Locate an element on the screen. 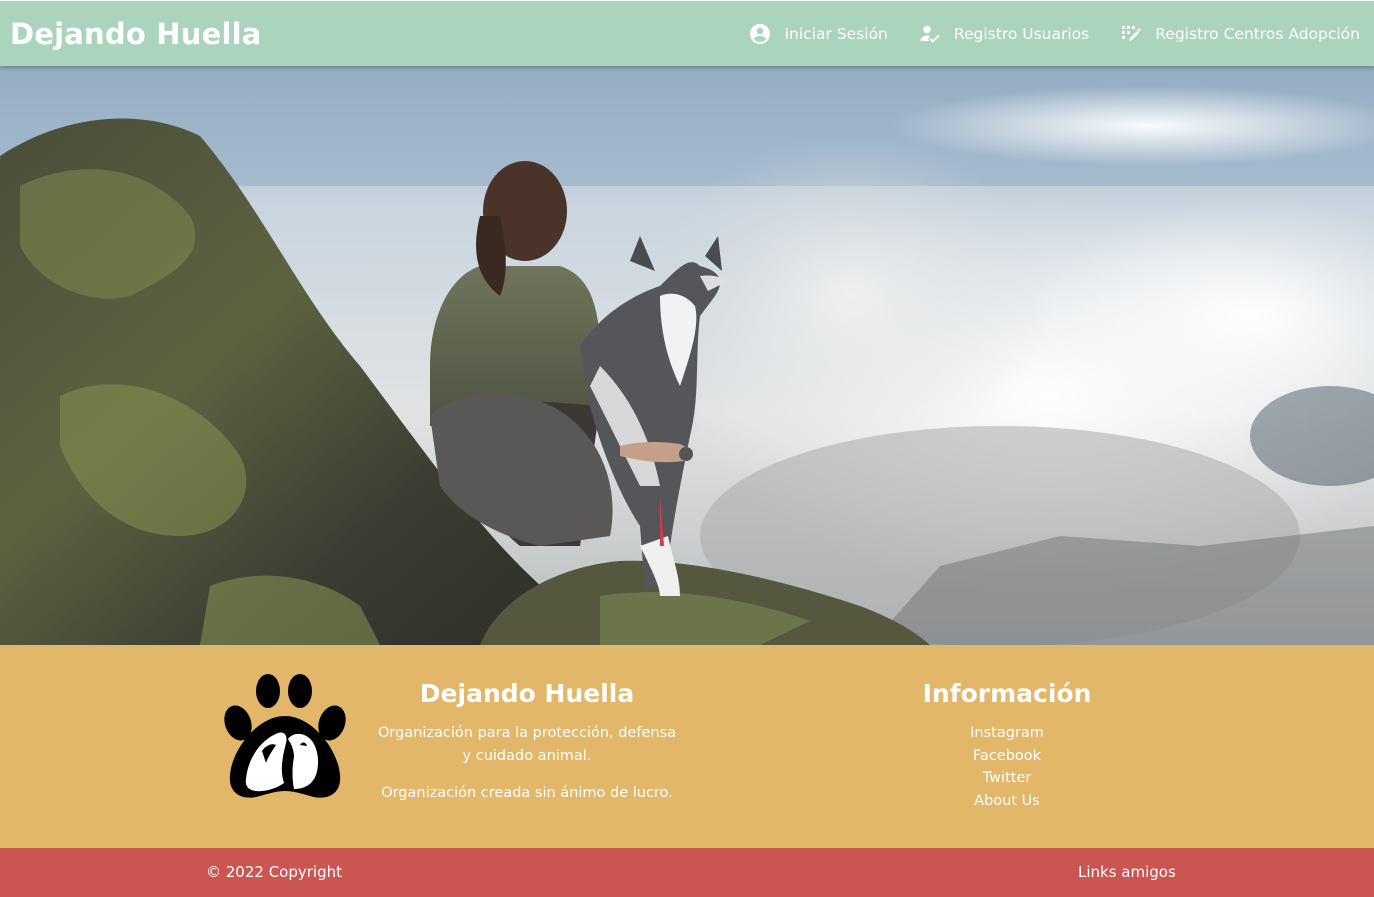 This screenshot has height=897, width=1374. friends-links: Links amigos is located at coordinates (1127, 872).